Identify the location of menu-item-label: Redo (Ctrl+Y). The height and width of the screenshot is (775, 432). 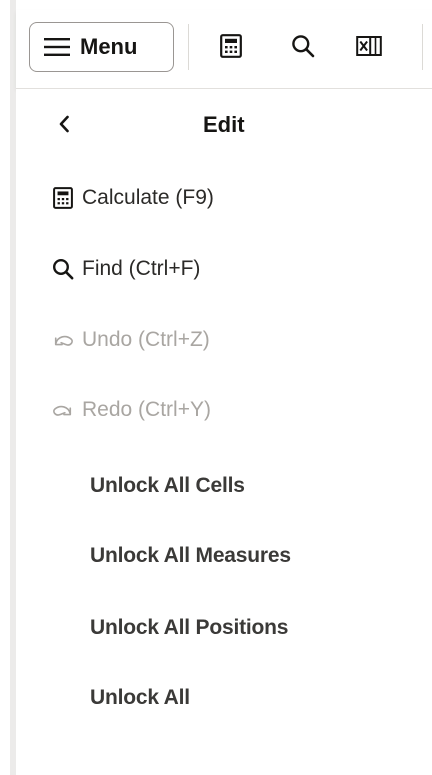
(146, 409).